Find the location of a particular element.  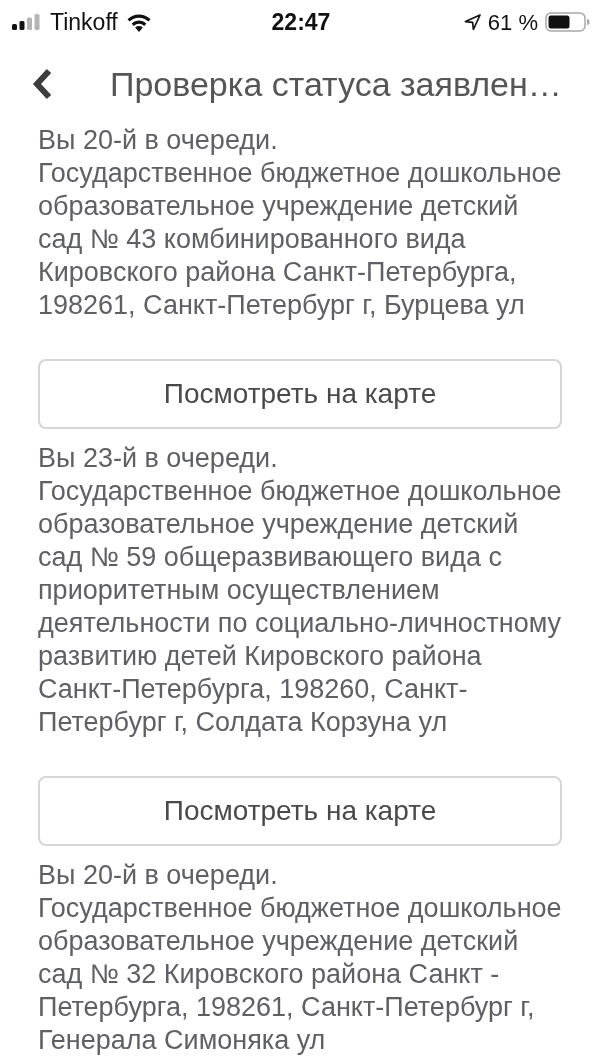

back-chevron-icon is located at coordinates (42, 84).